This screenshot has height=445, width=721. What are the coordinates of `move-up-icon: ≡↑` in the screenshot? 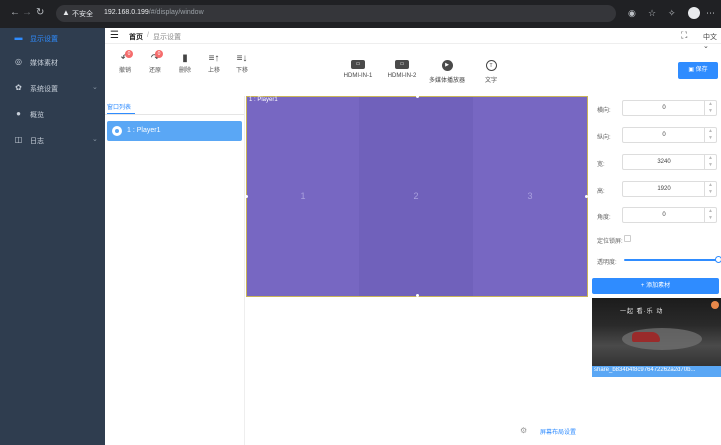 It's located at (214, 58).